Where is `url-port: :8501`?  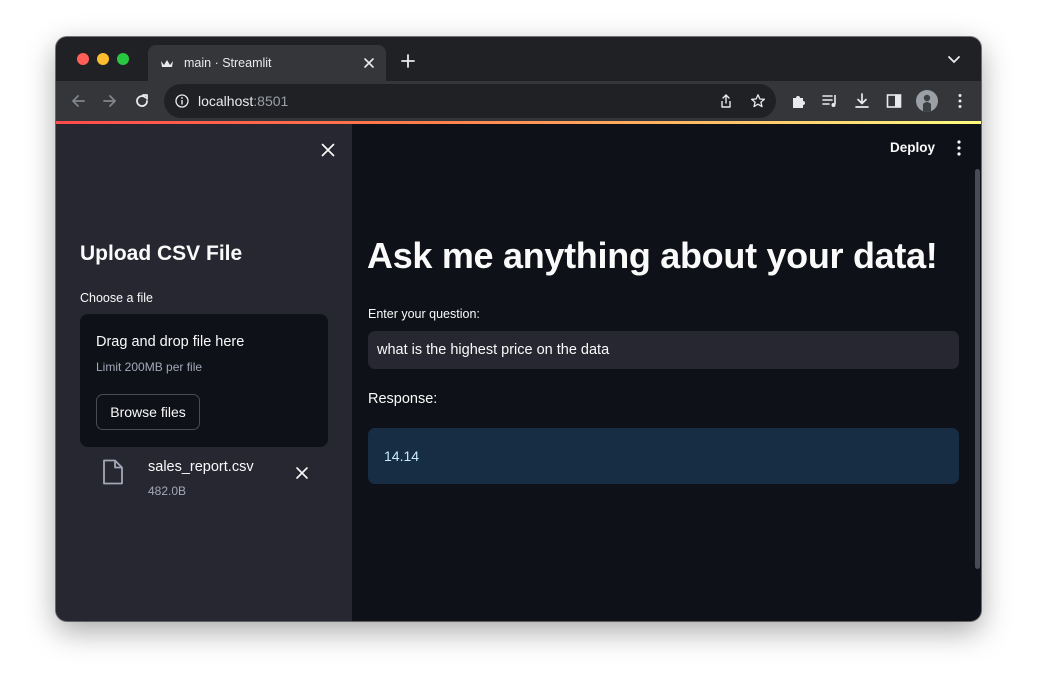
url-port: :8501 is located at coordinates (271, 101).